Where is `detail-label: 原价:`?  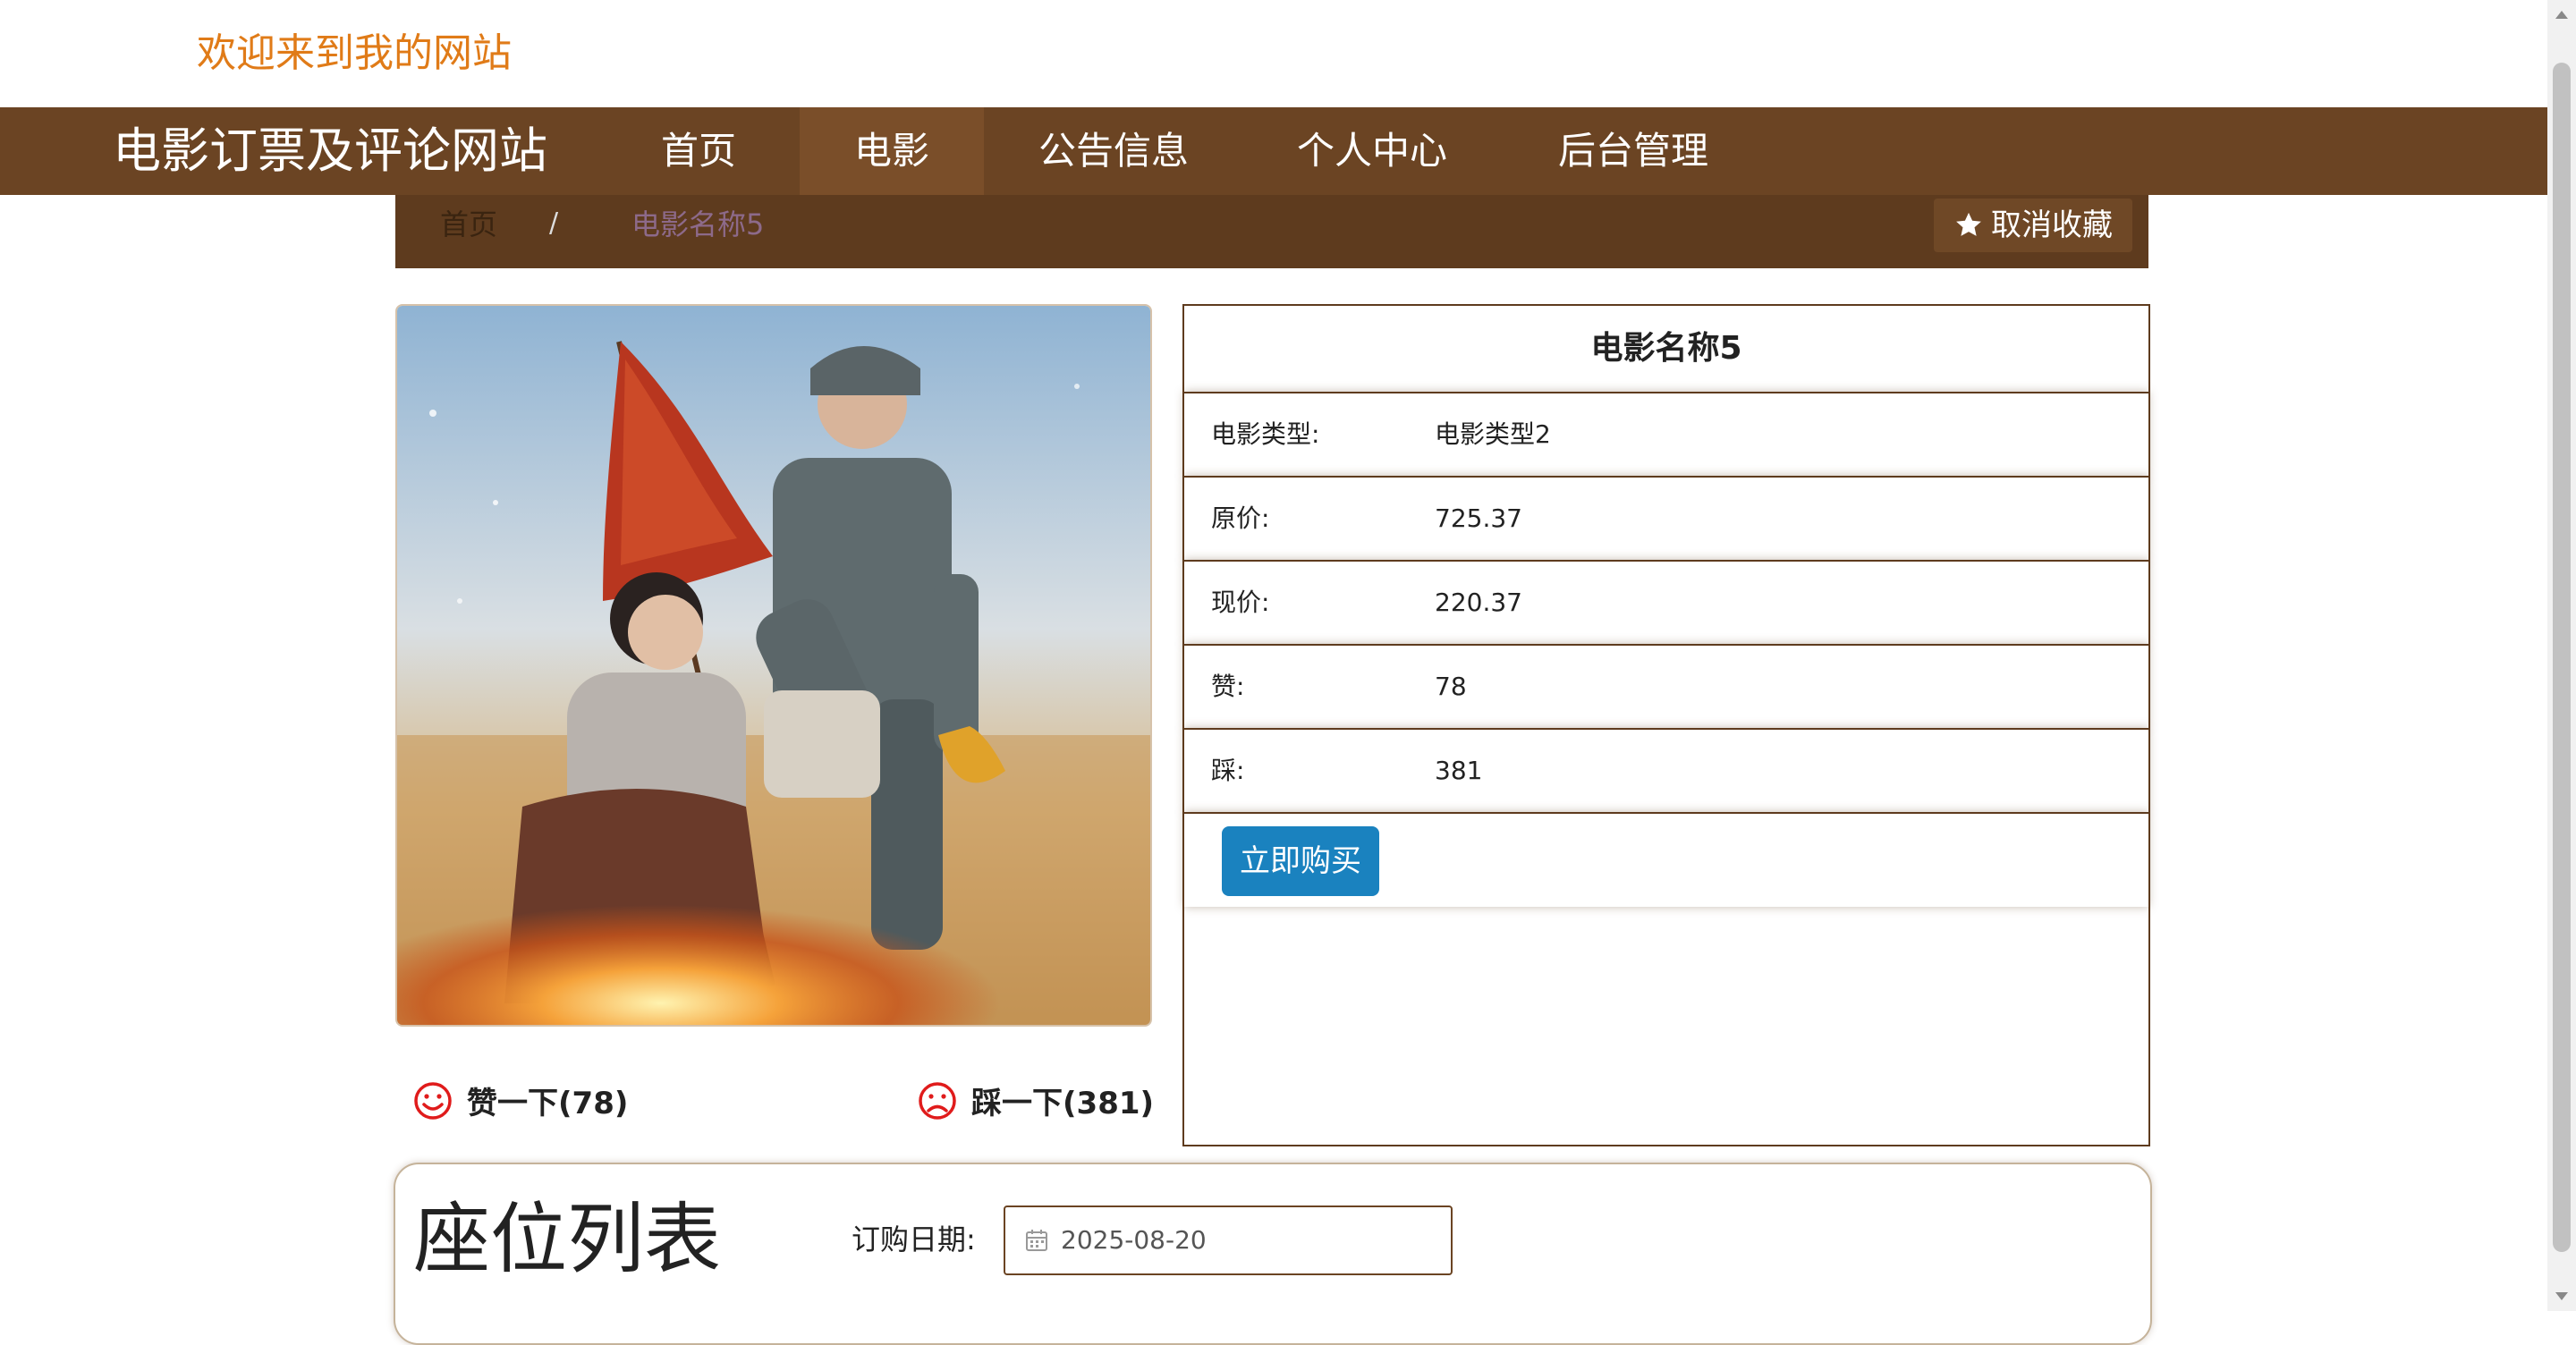
detail-label: 原价: is located at coordinates (1240, 518).